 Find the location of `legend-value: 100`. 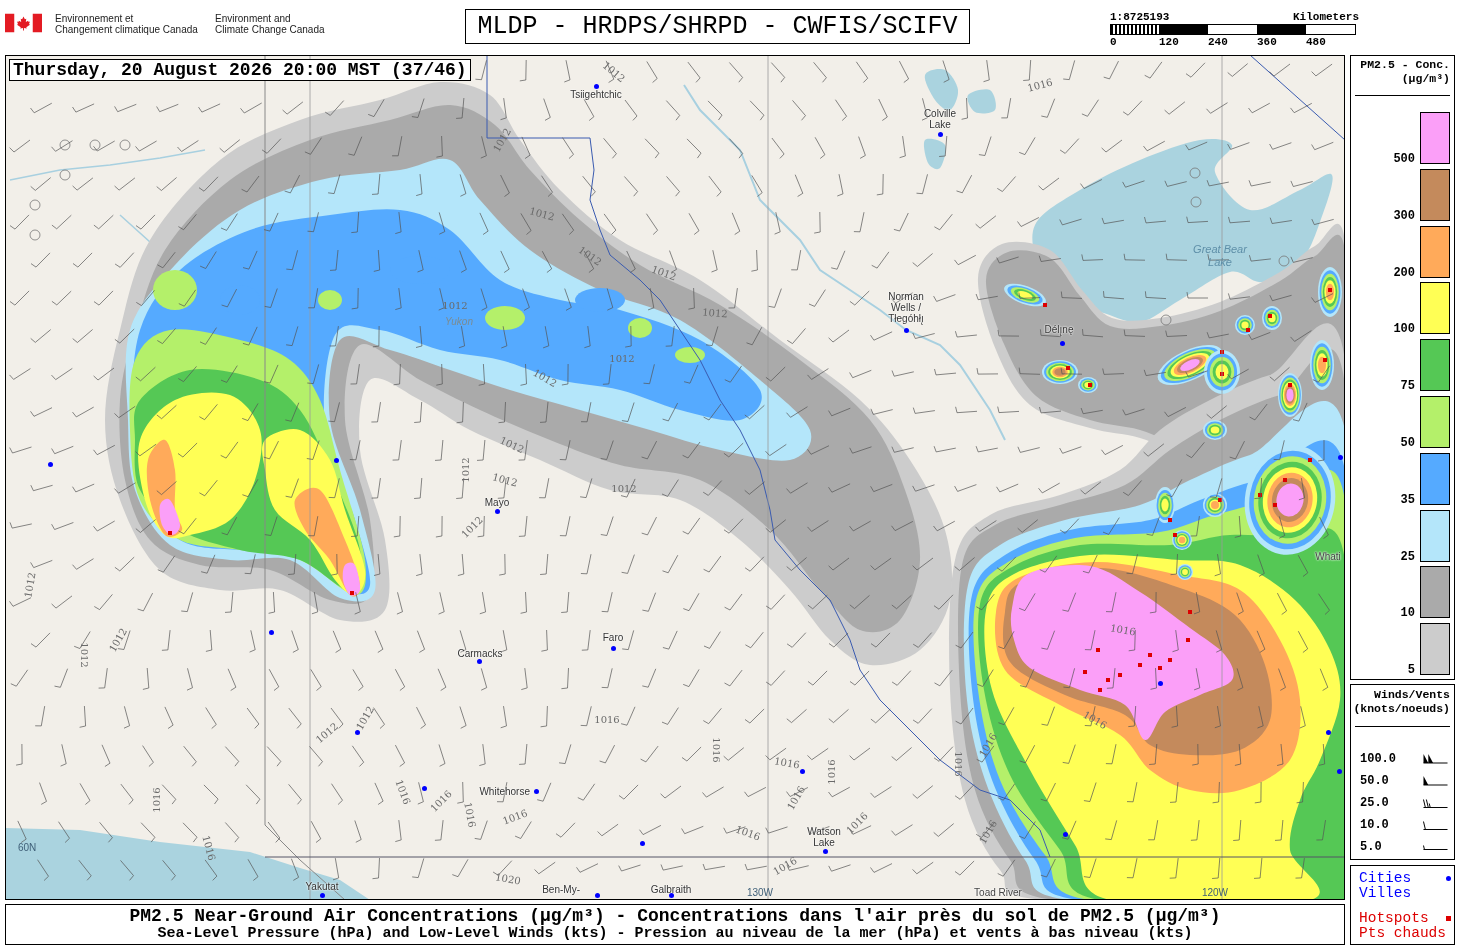

legend-value: 100 is located at coordinates (1404, 329).